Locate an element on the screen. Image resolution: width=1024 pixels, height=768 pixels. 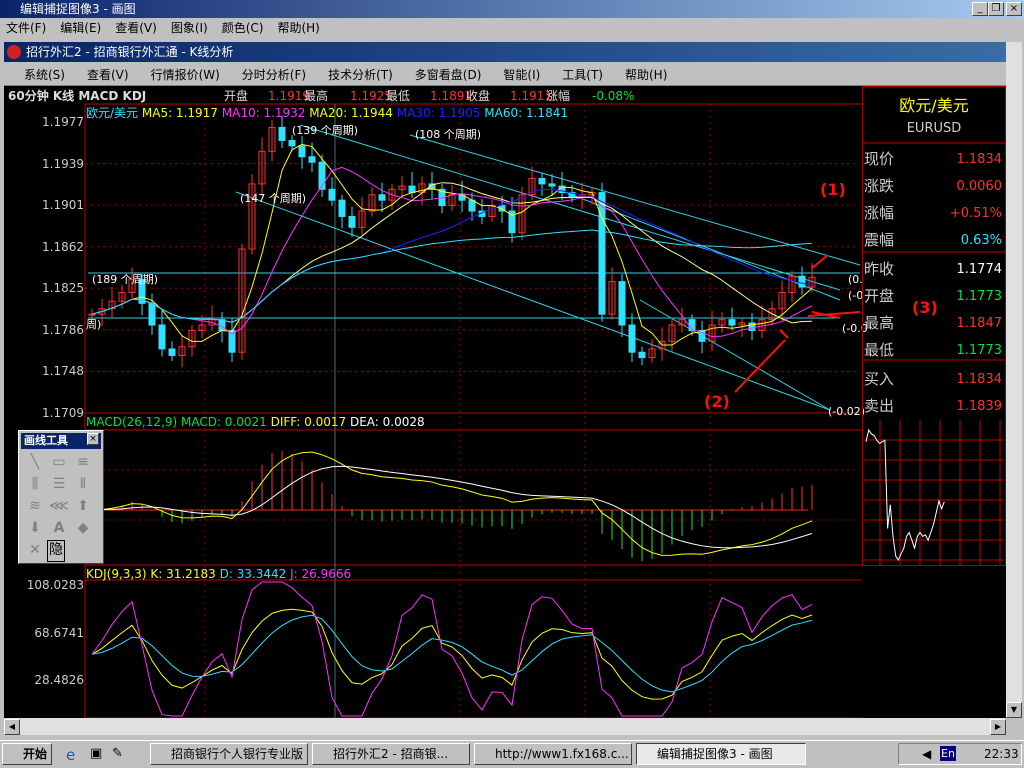
d-value: D: 33.3442 is located at coordinates (253, 574).